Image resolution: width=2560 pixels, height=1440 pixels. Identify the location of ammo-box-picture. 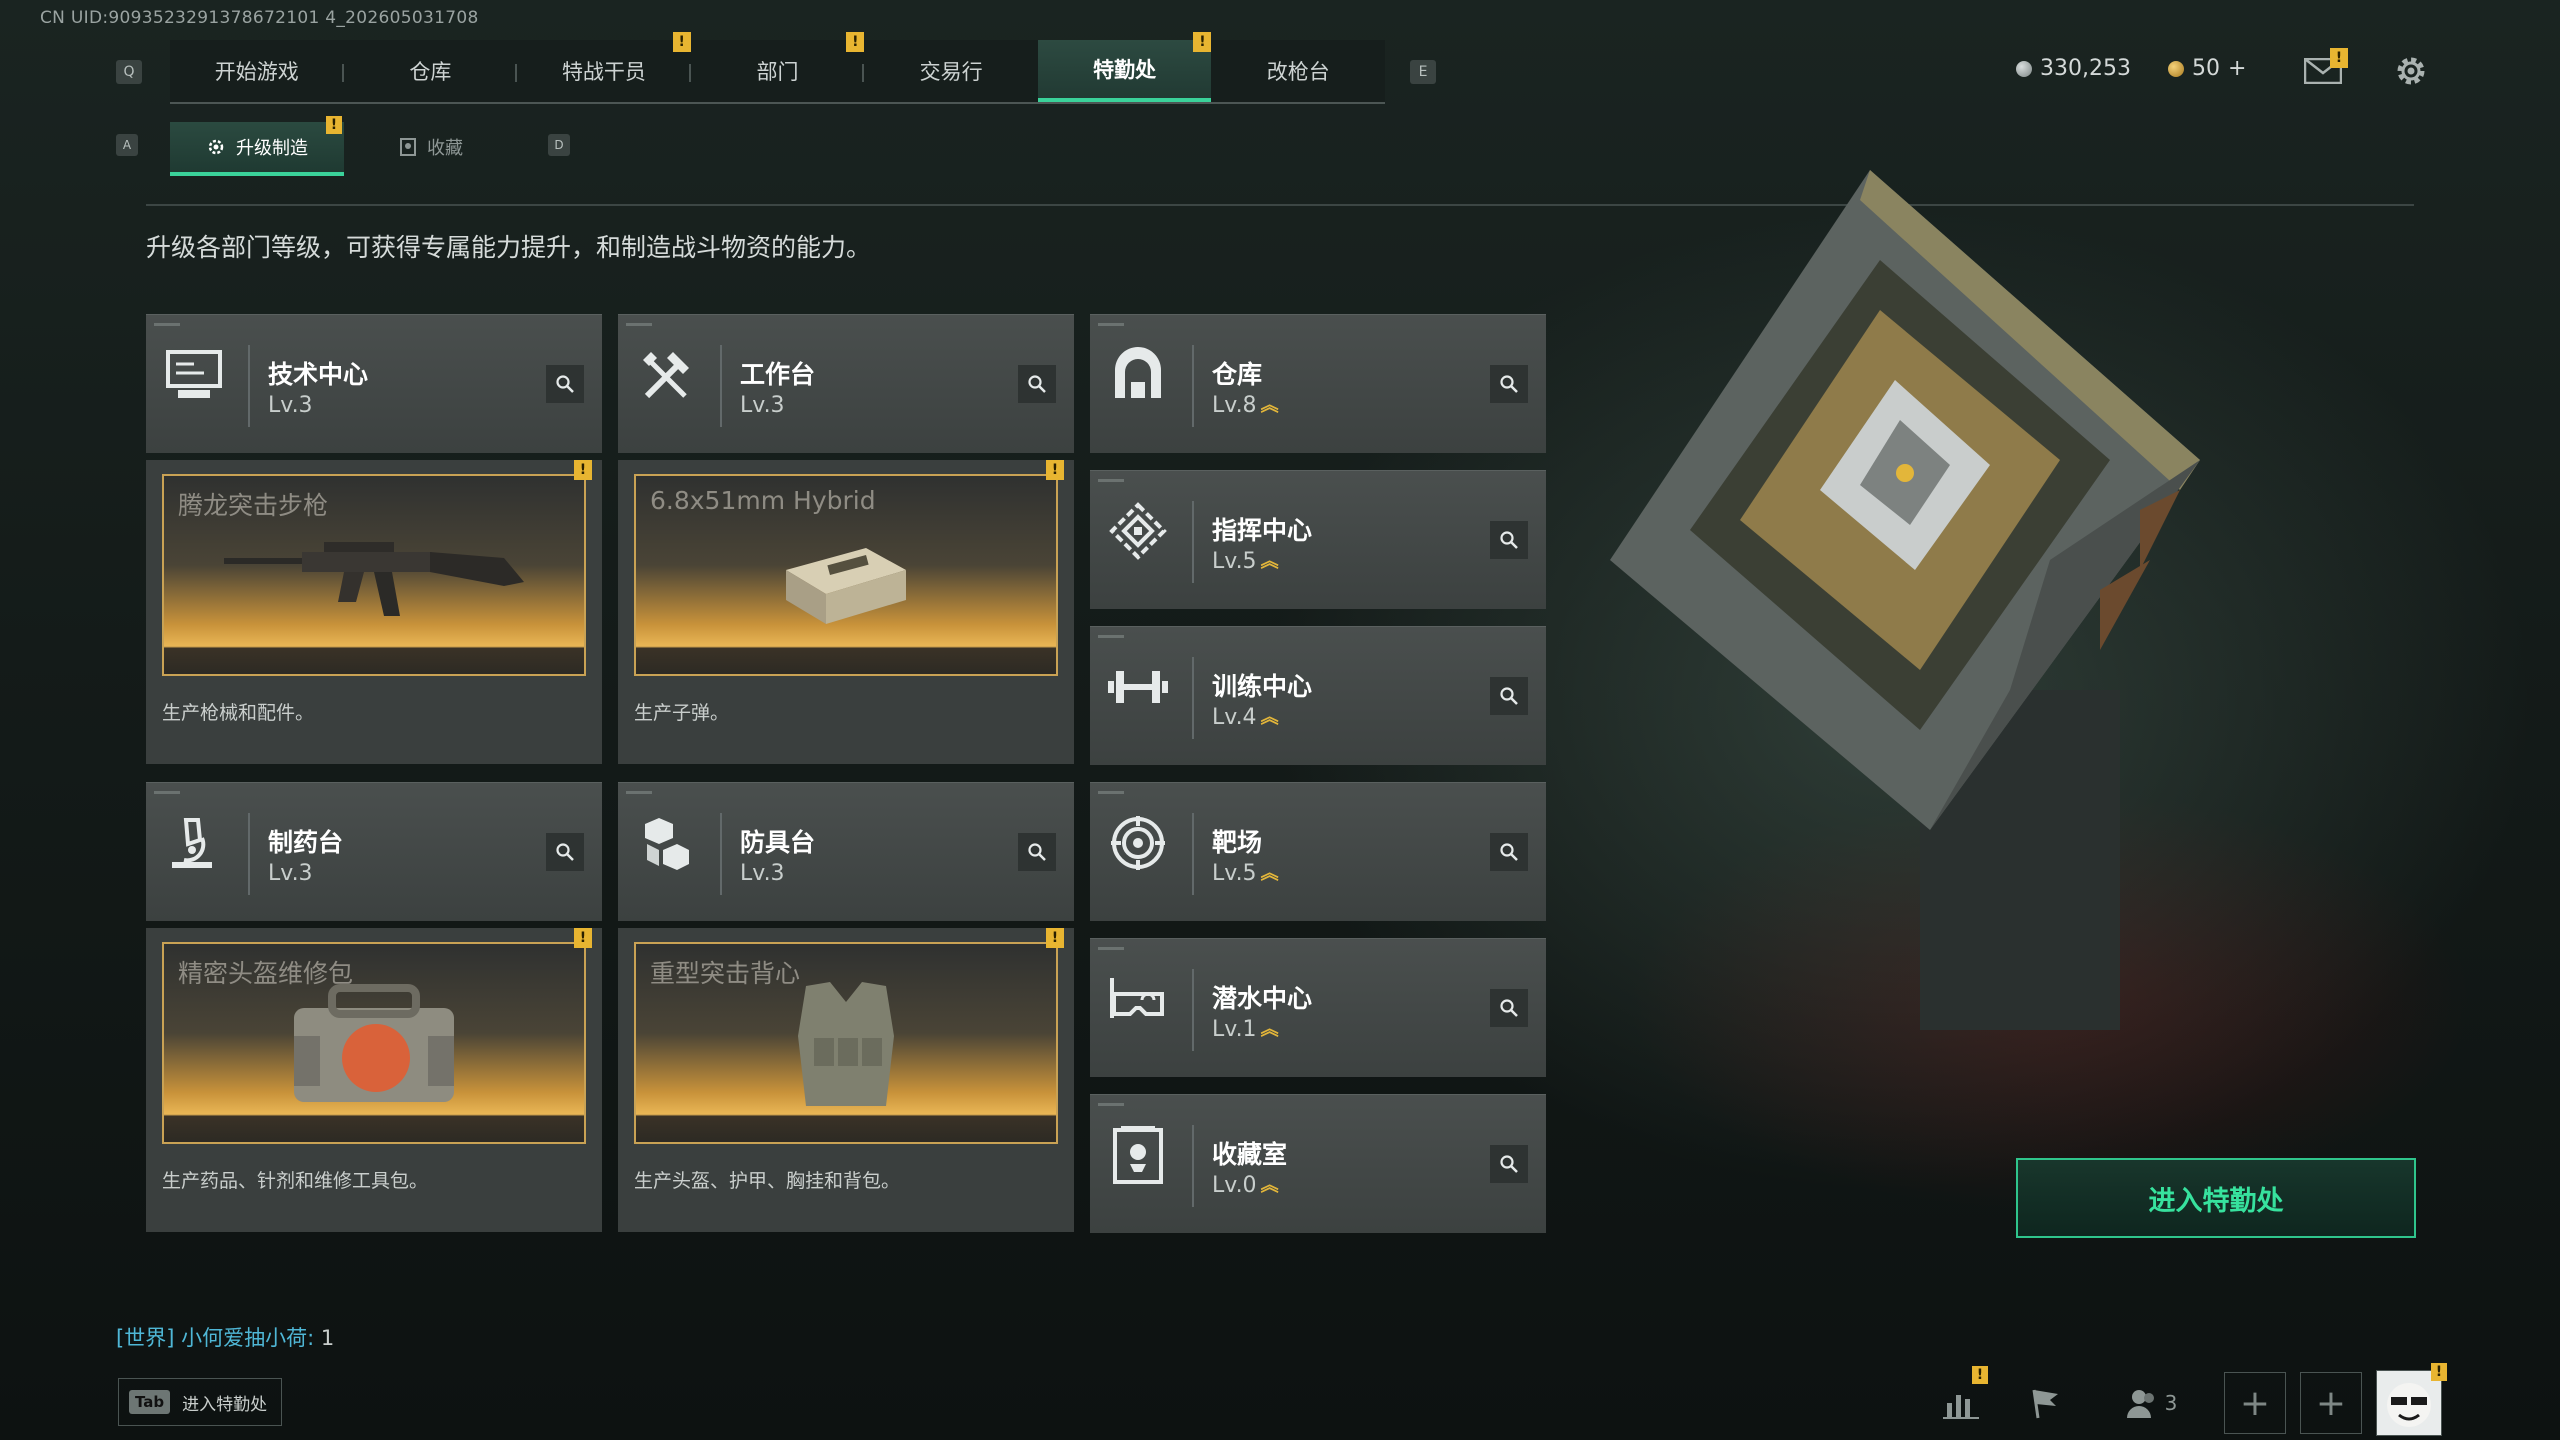
(846, 586).